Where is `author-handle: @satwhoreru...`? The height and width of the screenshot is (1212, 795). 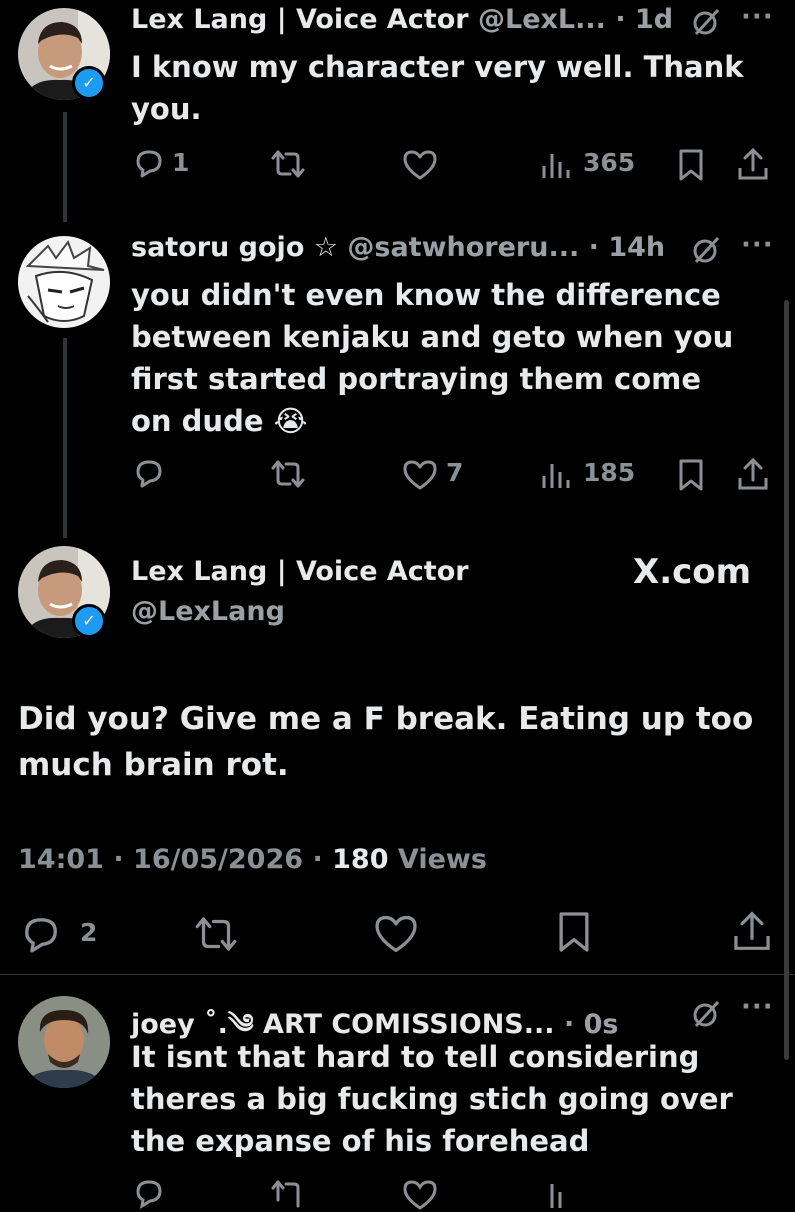
author-handle: @satwhoreru... is located at coordinates (463, 247).